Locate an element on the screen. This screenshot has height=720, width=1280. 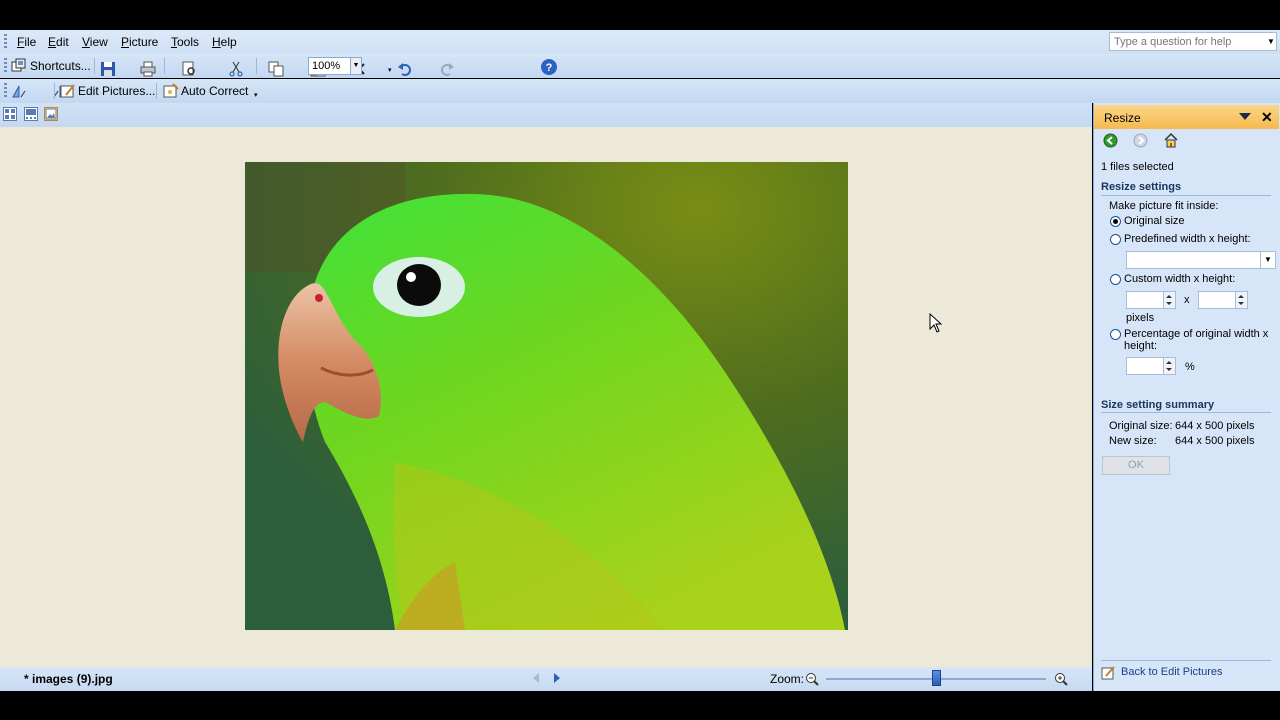
original-size-value: 644 x 500 pixels is located at coordinates (1215, 426).